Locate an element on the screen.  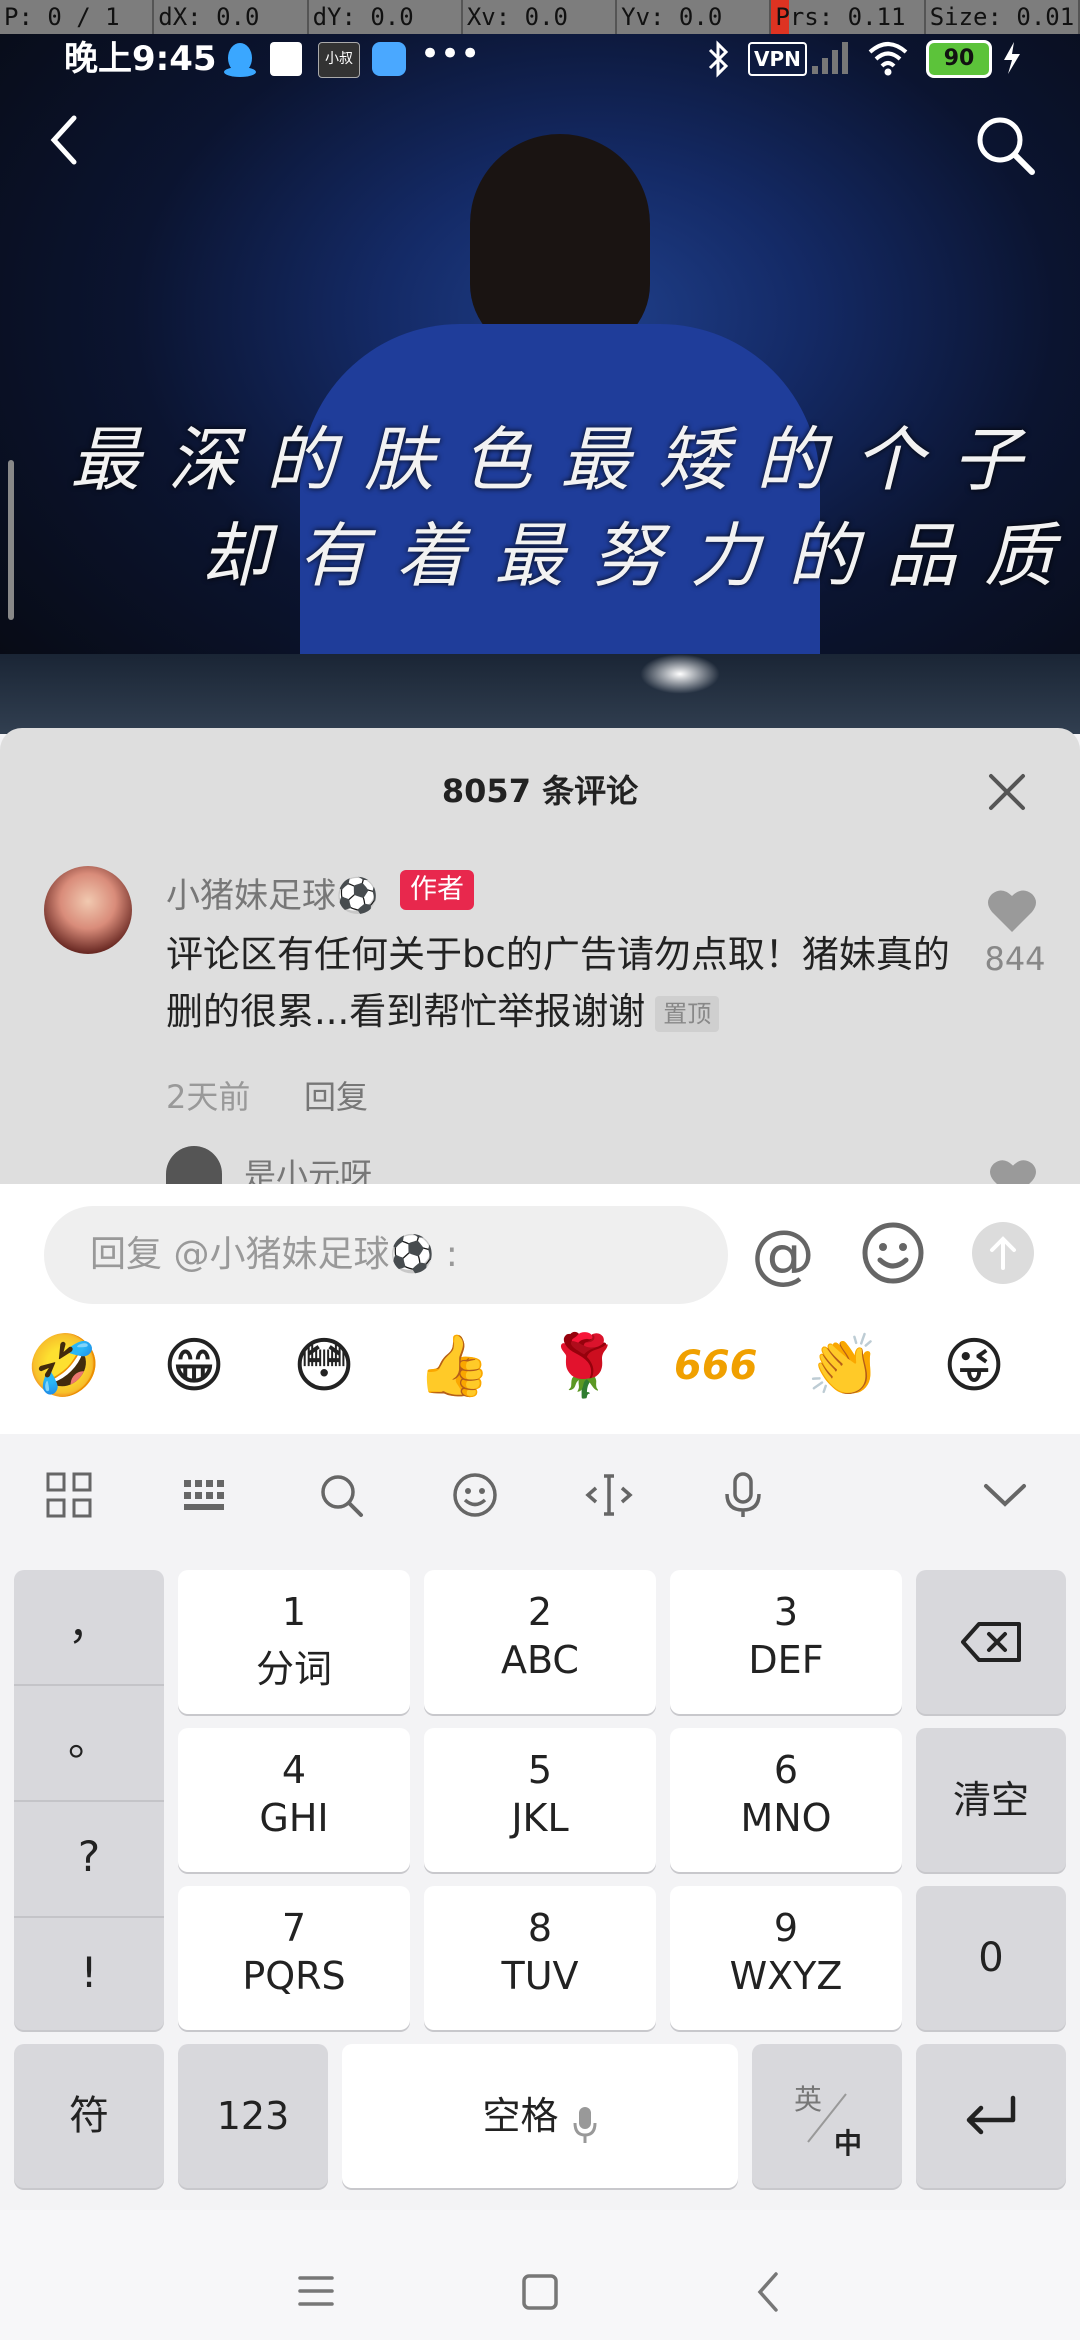
mi-store-icon is located at coordinates (286, 59).